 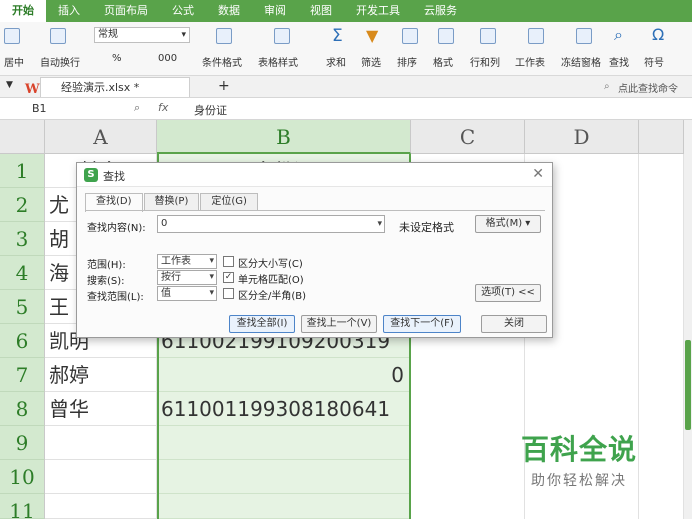 I want to click on document-tab: W 经验演示.xlsx *, so click(x=107, y=87).